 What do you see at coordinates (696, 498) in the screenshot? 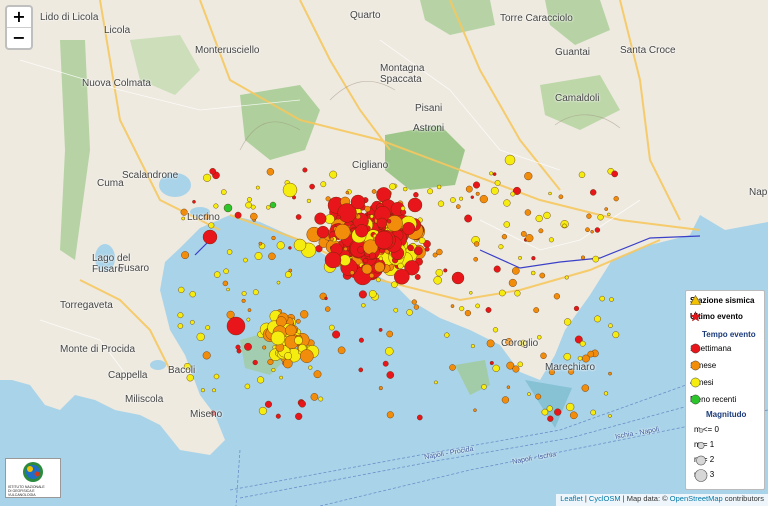
I see `openstreetmap-link: OpenStreetMap` at bounding box center [696, 498].